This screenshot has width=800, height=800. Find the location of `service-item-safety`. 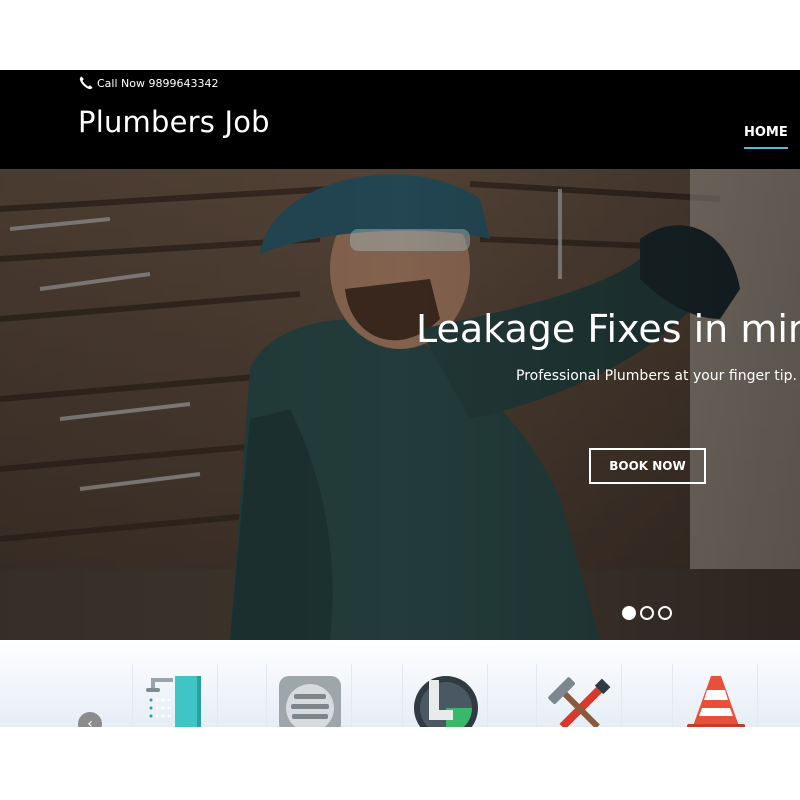

service-item-safety is located at coordinates (715, 695).